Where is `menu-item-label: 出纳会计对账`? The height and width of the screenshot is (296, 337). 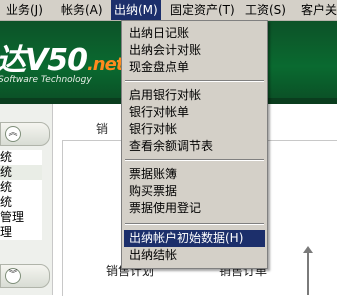 menu-item-label: 出纳会计对账 is located at coordinates (165, 50).